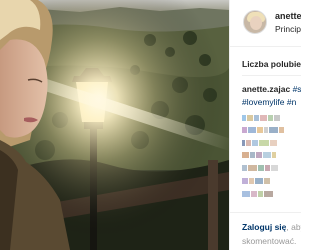 The image size is (320, 250). What do you see at coordinates (271, 96) in the screenshot?
I see `caption: anette.zajac #s #lovemylife #n` at bounding box center [271, 96].